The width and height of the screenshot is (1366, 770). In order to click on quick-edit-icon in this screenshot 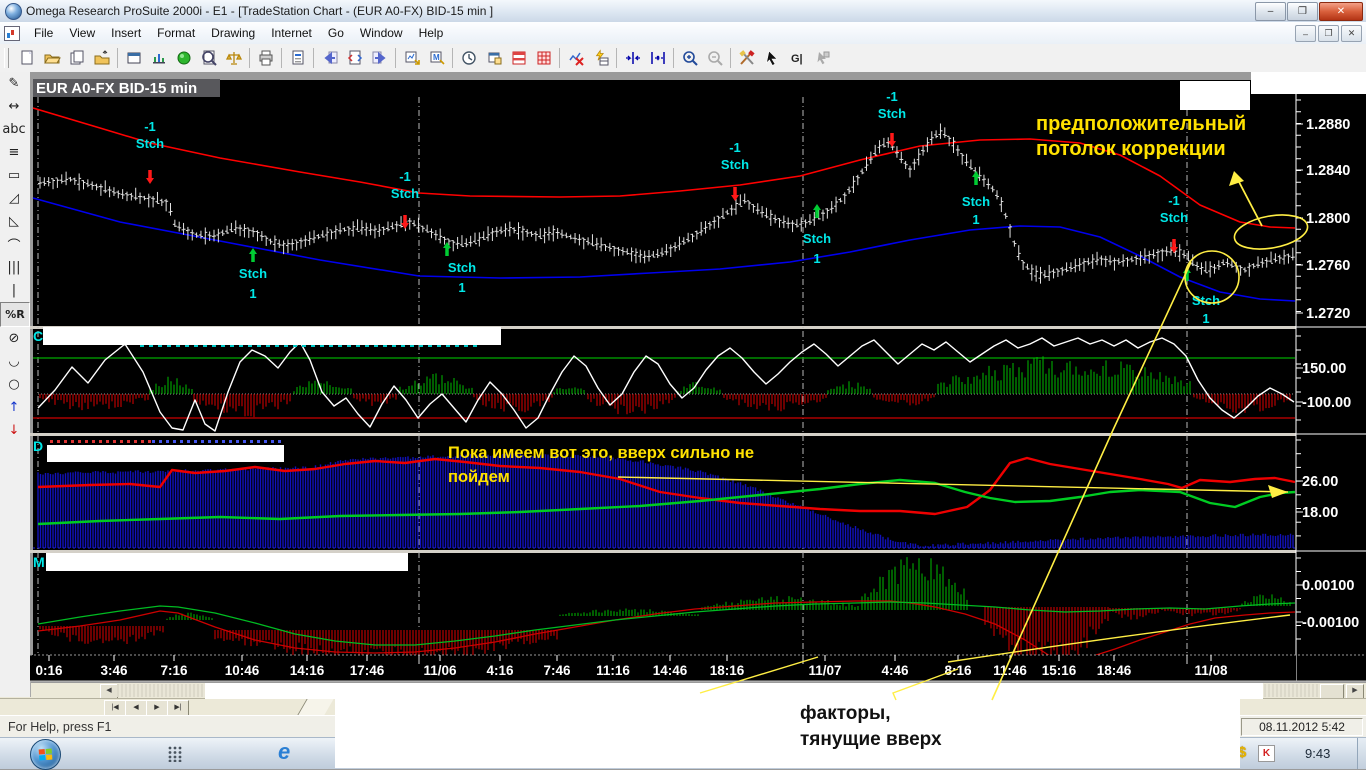, I will do `click(601, 57)`.